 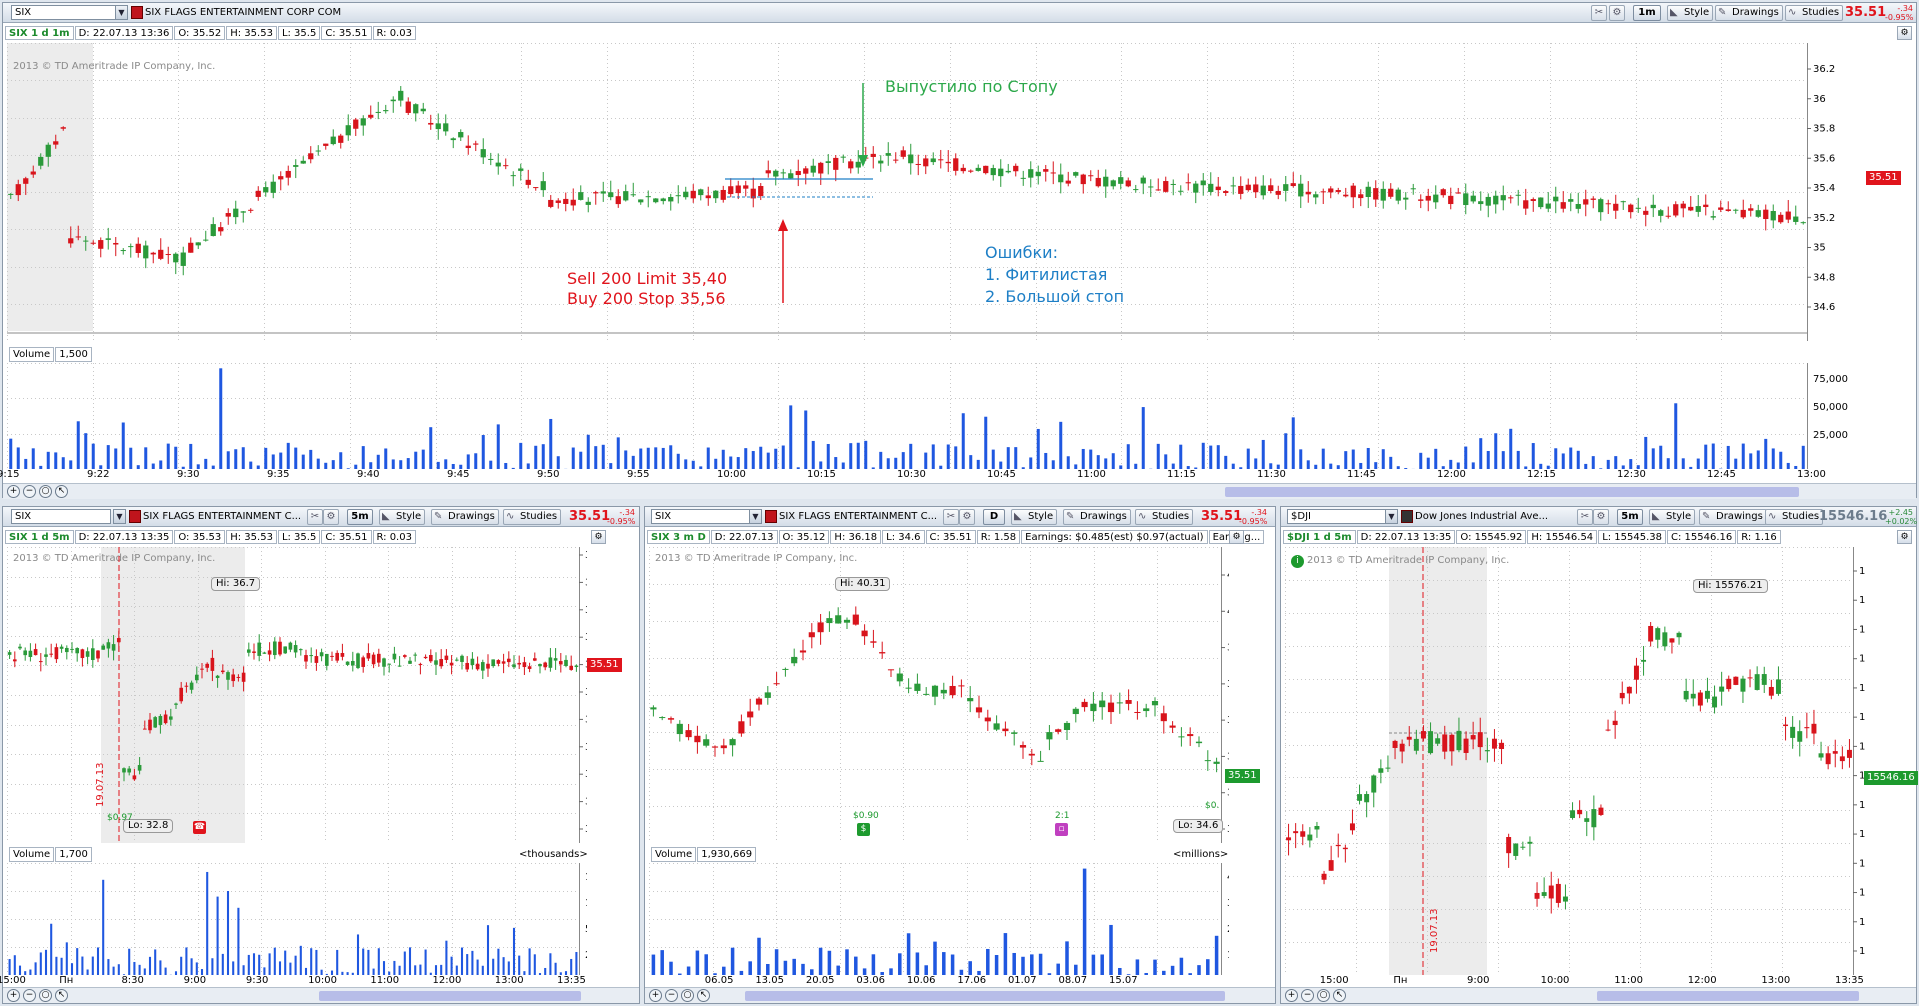 What do you see at coordinates (1824, 218) in the screenshot?
I see `price-axis-label: 35.2` at bounding box center [1824, 218].